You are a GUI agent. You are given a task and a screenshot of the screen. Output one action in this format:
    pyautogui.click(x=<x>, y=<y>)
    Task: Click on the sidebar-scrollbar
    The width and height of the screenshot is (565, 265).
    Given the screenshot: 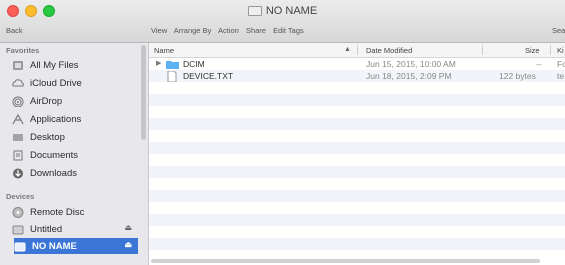 What is the action you would take?
    pyautogui.click(x=143, y=92)
    